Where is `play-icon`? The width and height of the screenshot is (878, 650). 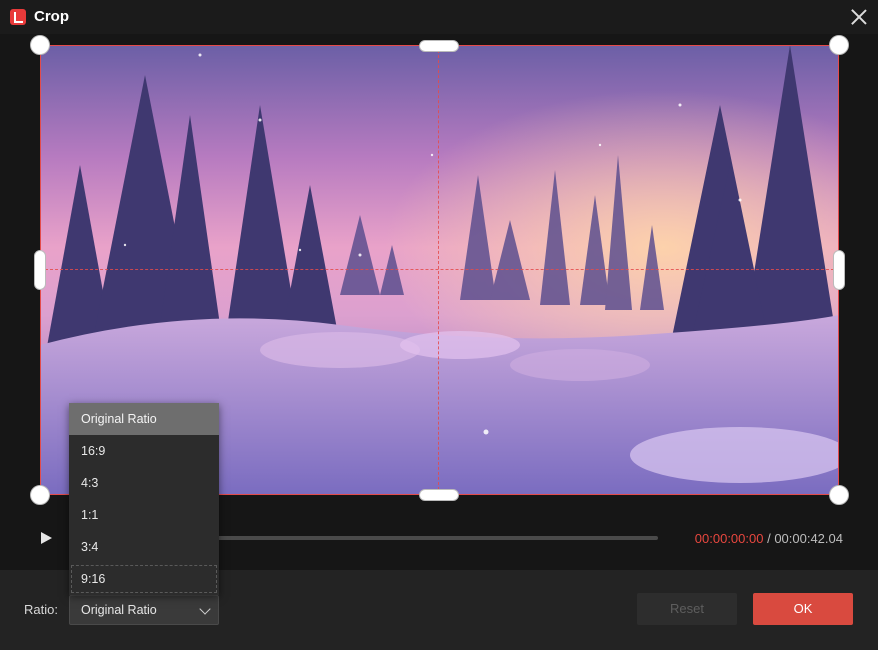
play-icon is located at coordinates (46, 538).